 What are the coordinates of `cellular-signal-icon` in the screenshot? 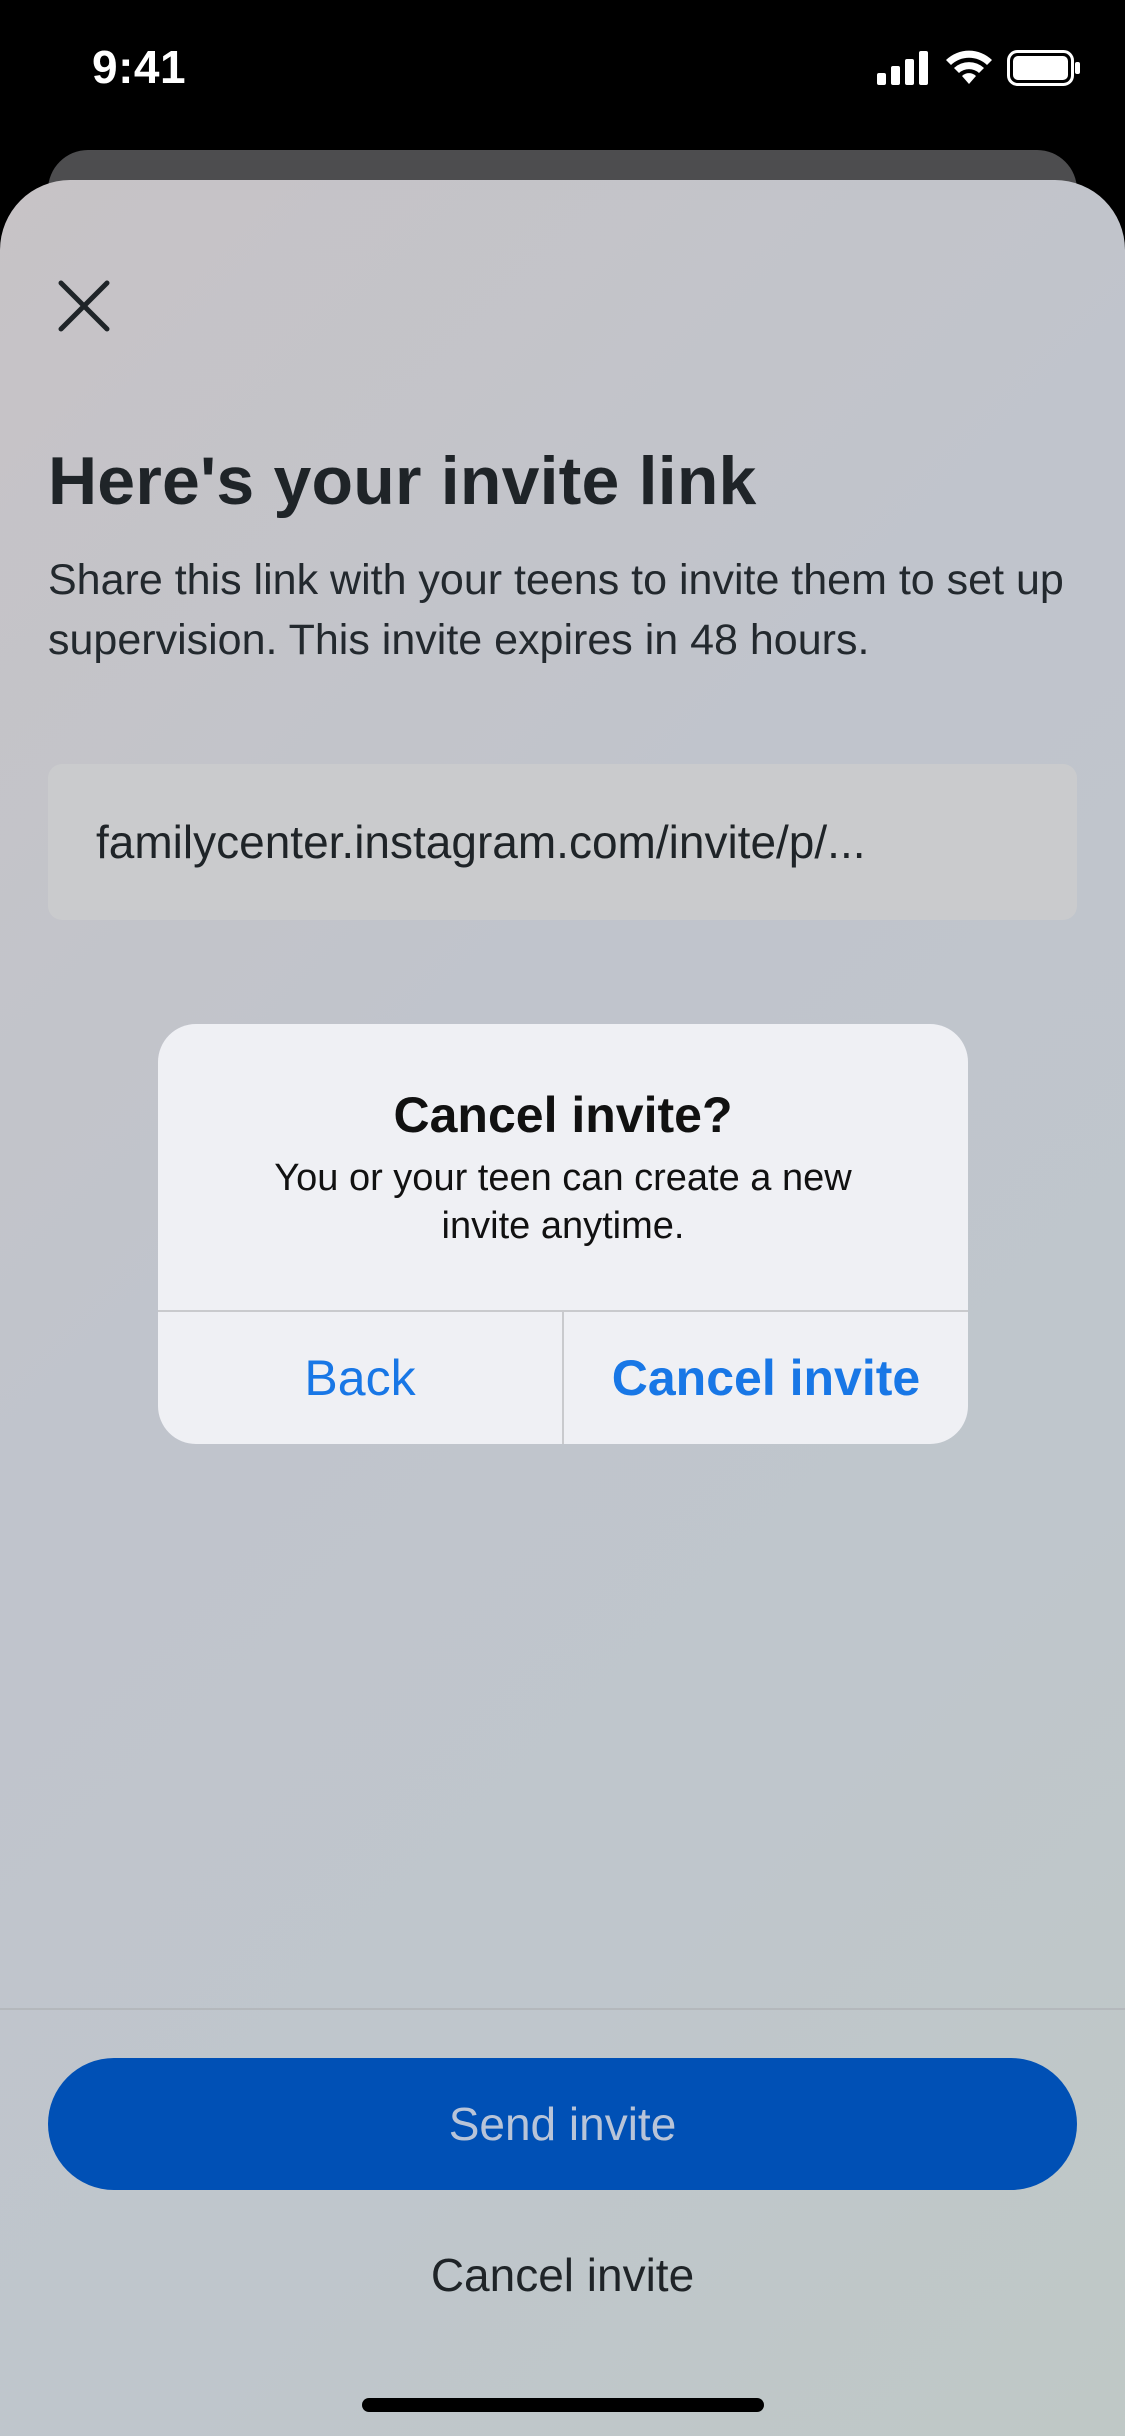 It's located at (904, 70).